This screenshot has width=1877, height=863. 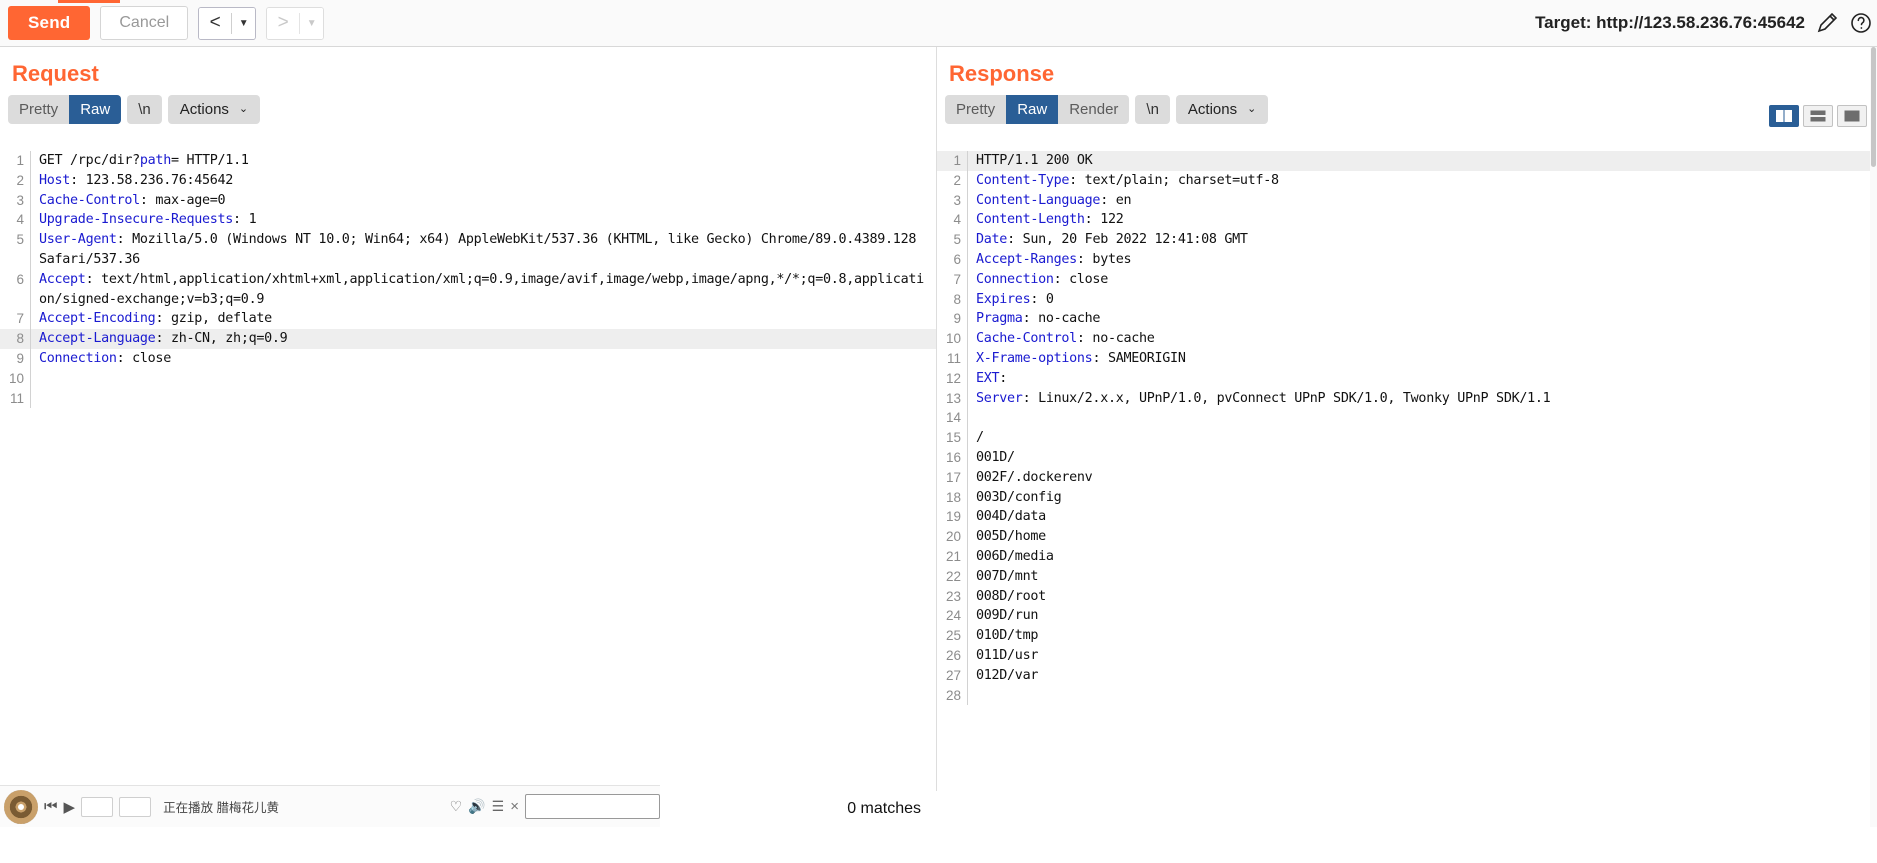 I want to click on send-button: Send, so click(x=49, y=23).